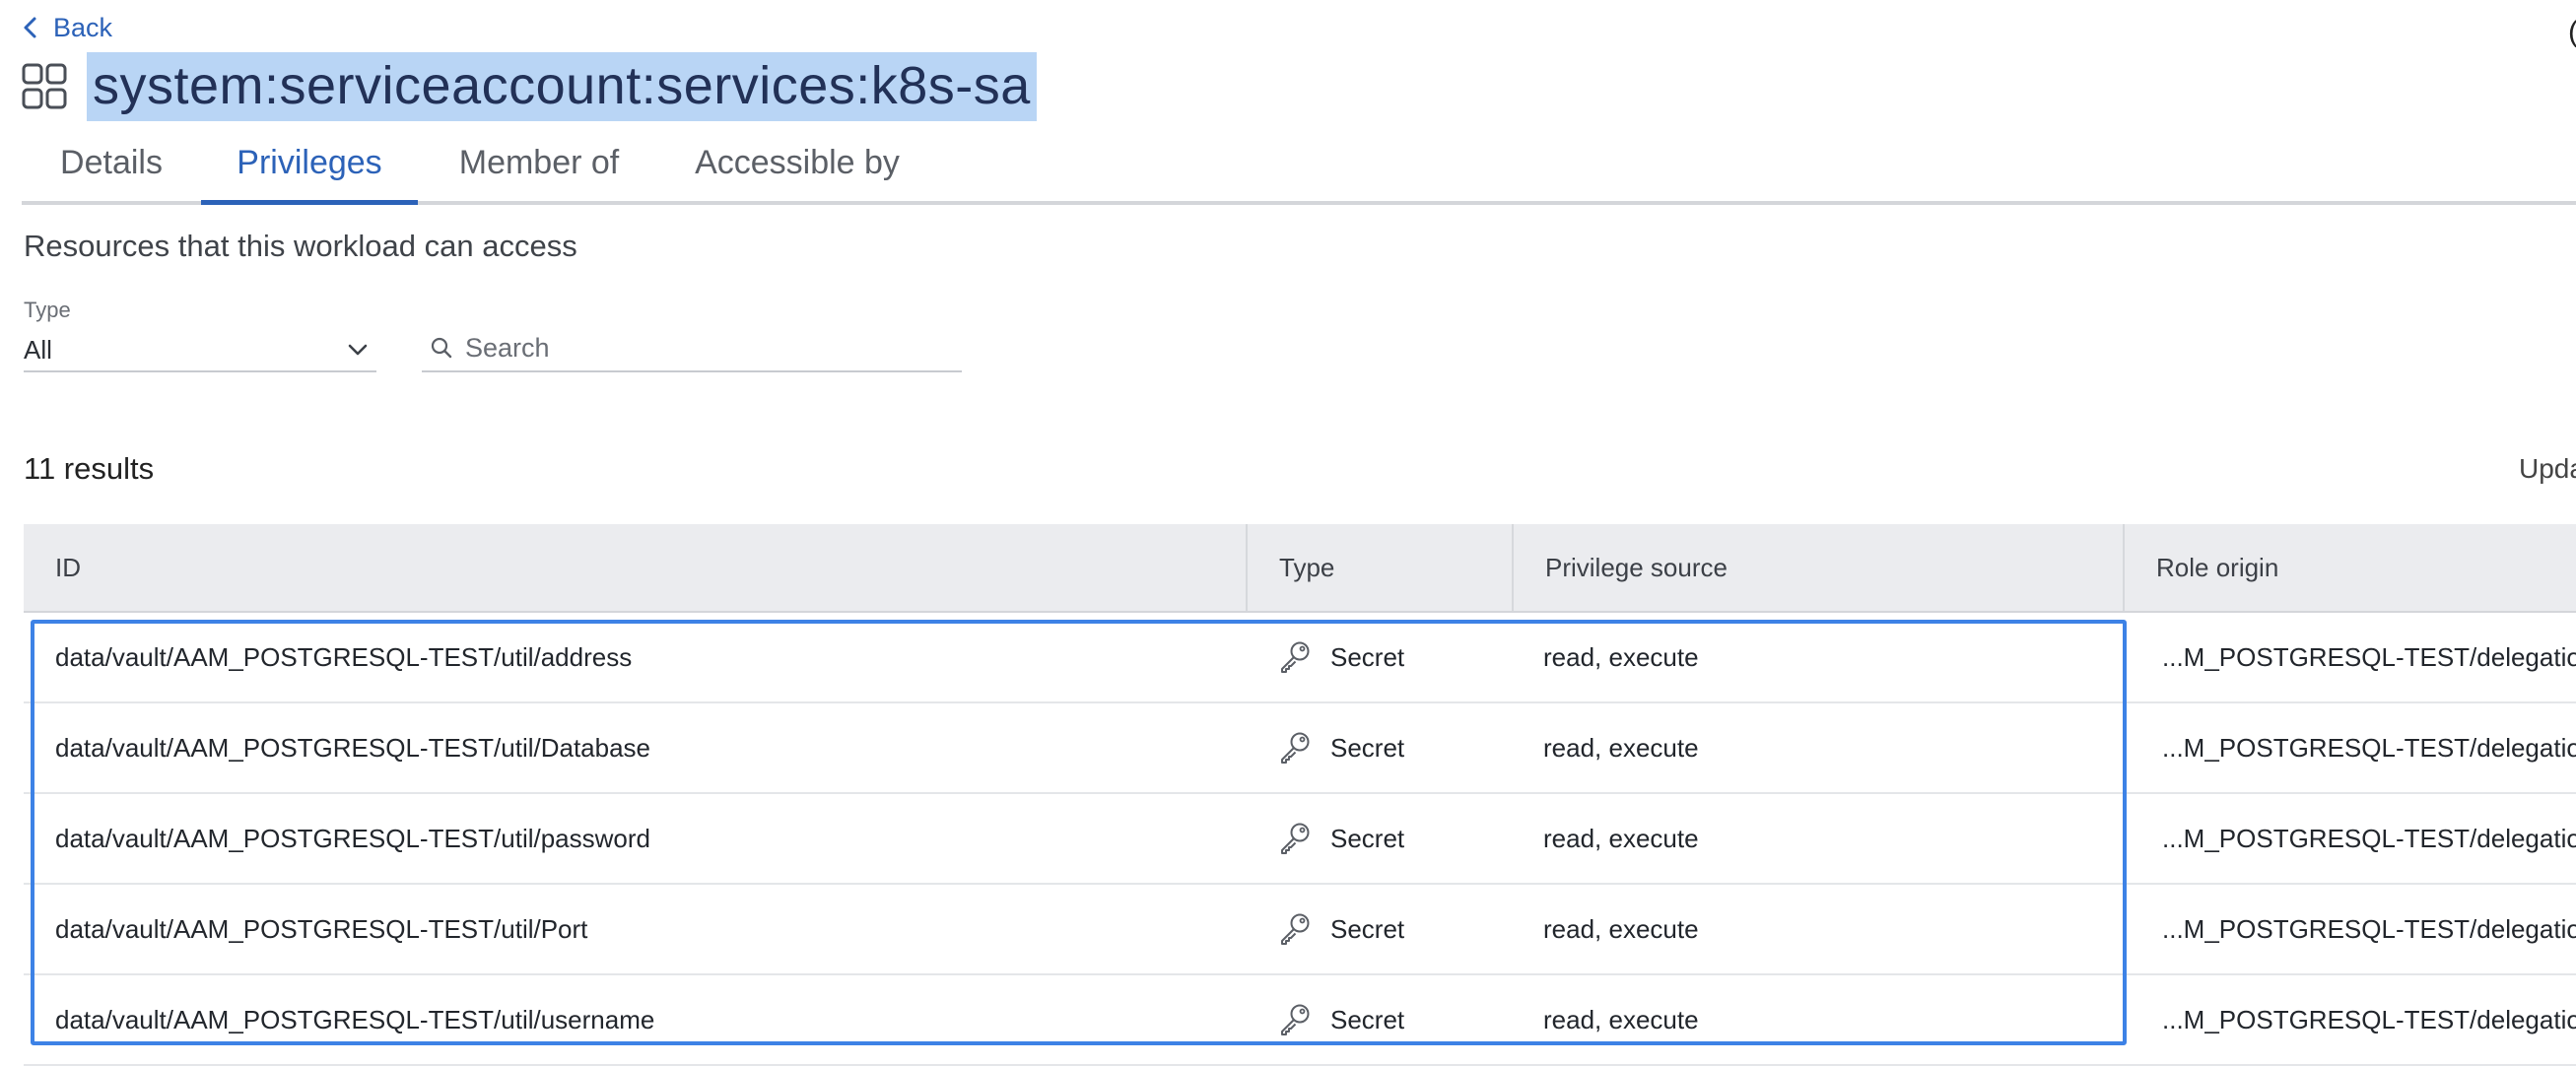 The image size is (2576, 1066). Describe the element at coordinates (309, 166) in the screenshot. I see `tab-privileges: Privileges` at that location.